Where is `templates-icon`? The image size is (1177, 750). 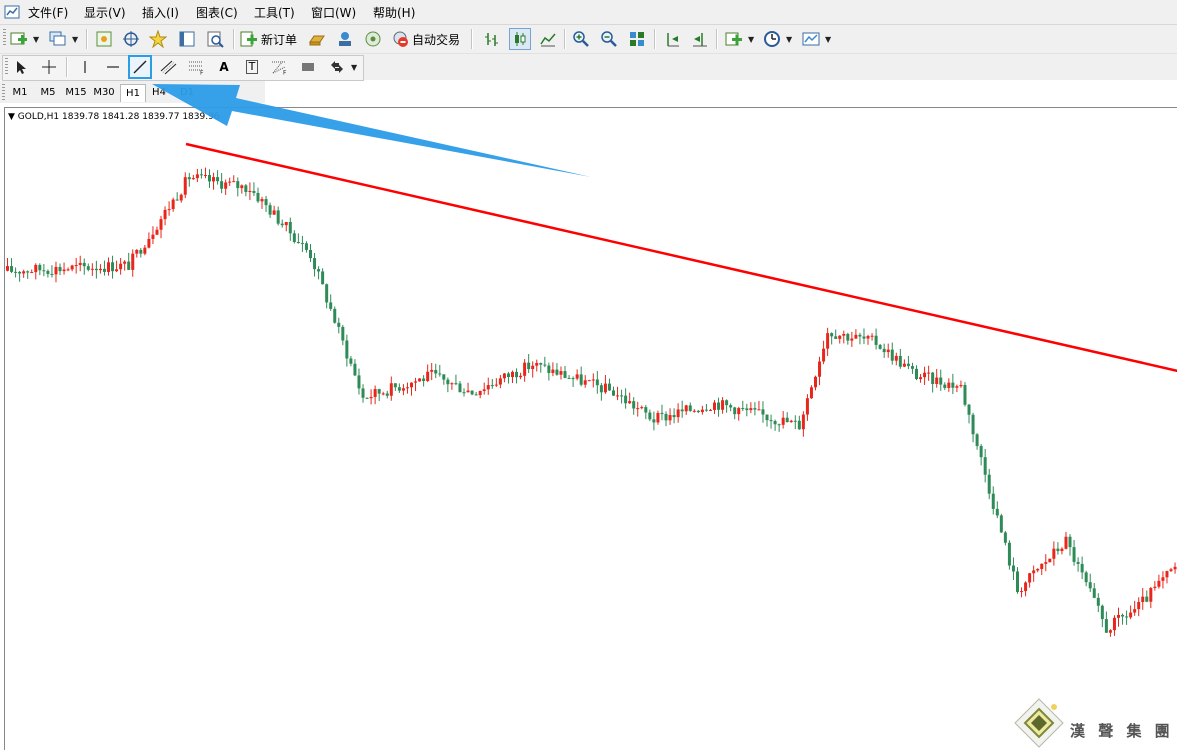
templates-icon is located at coordinates (811, 39).